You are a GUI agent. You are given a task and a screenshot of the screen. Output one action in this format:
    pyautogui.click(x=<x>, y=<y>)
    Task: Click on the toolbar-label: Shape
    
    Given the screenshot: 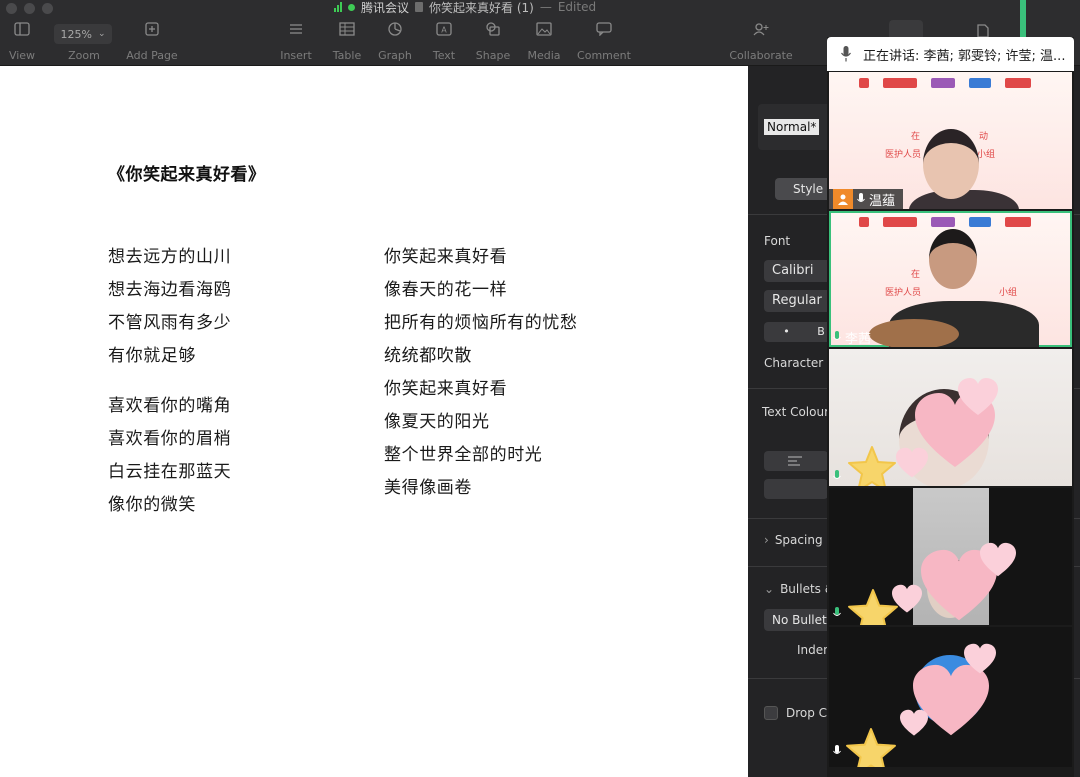 What is the action you would take?
    pyautogui.click(x=493, y=55)
    